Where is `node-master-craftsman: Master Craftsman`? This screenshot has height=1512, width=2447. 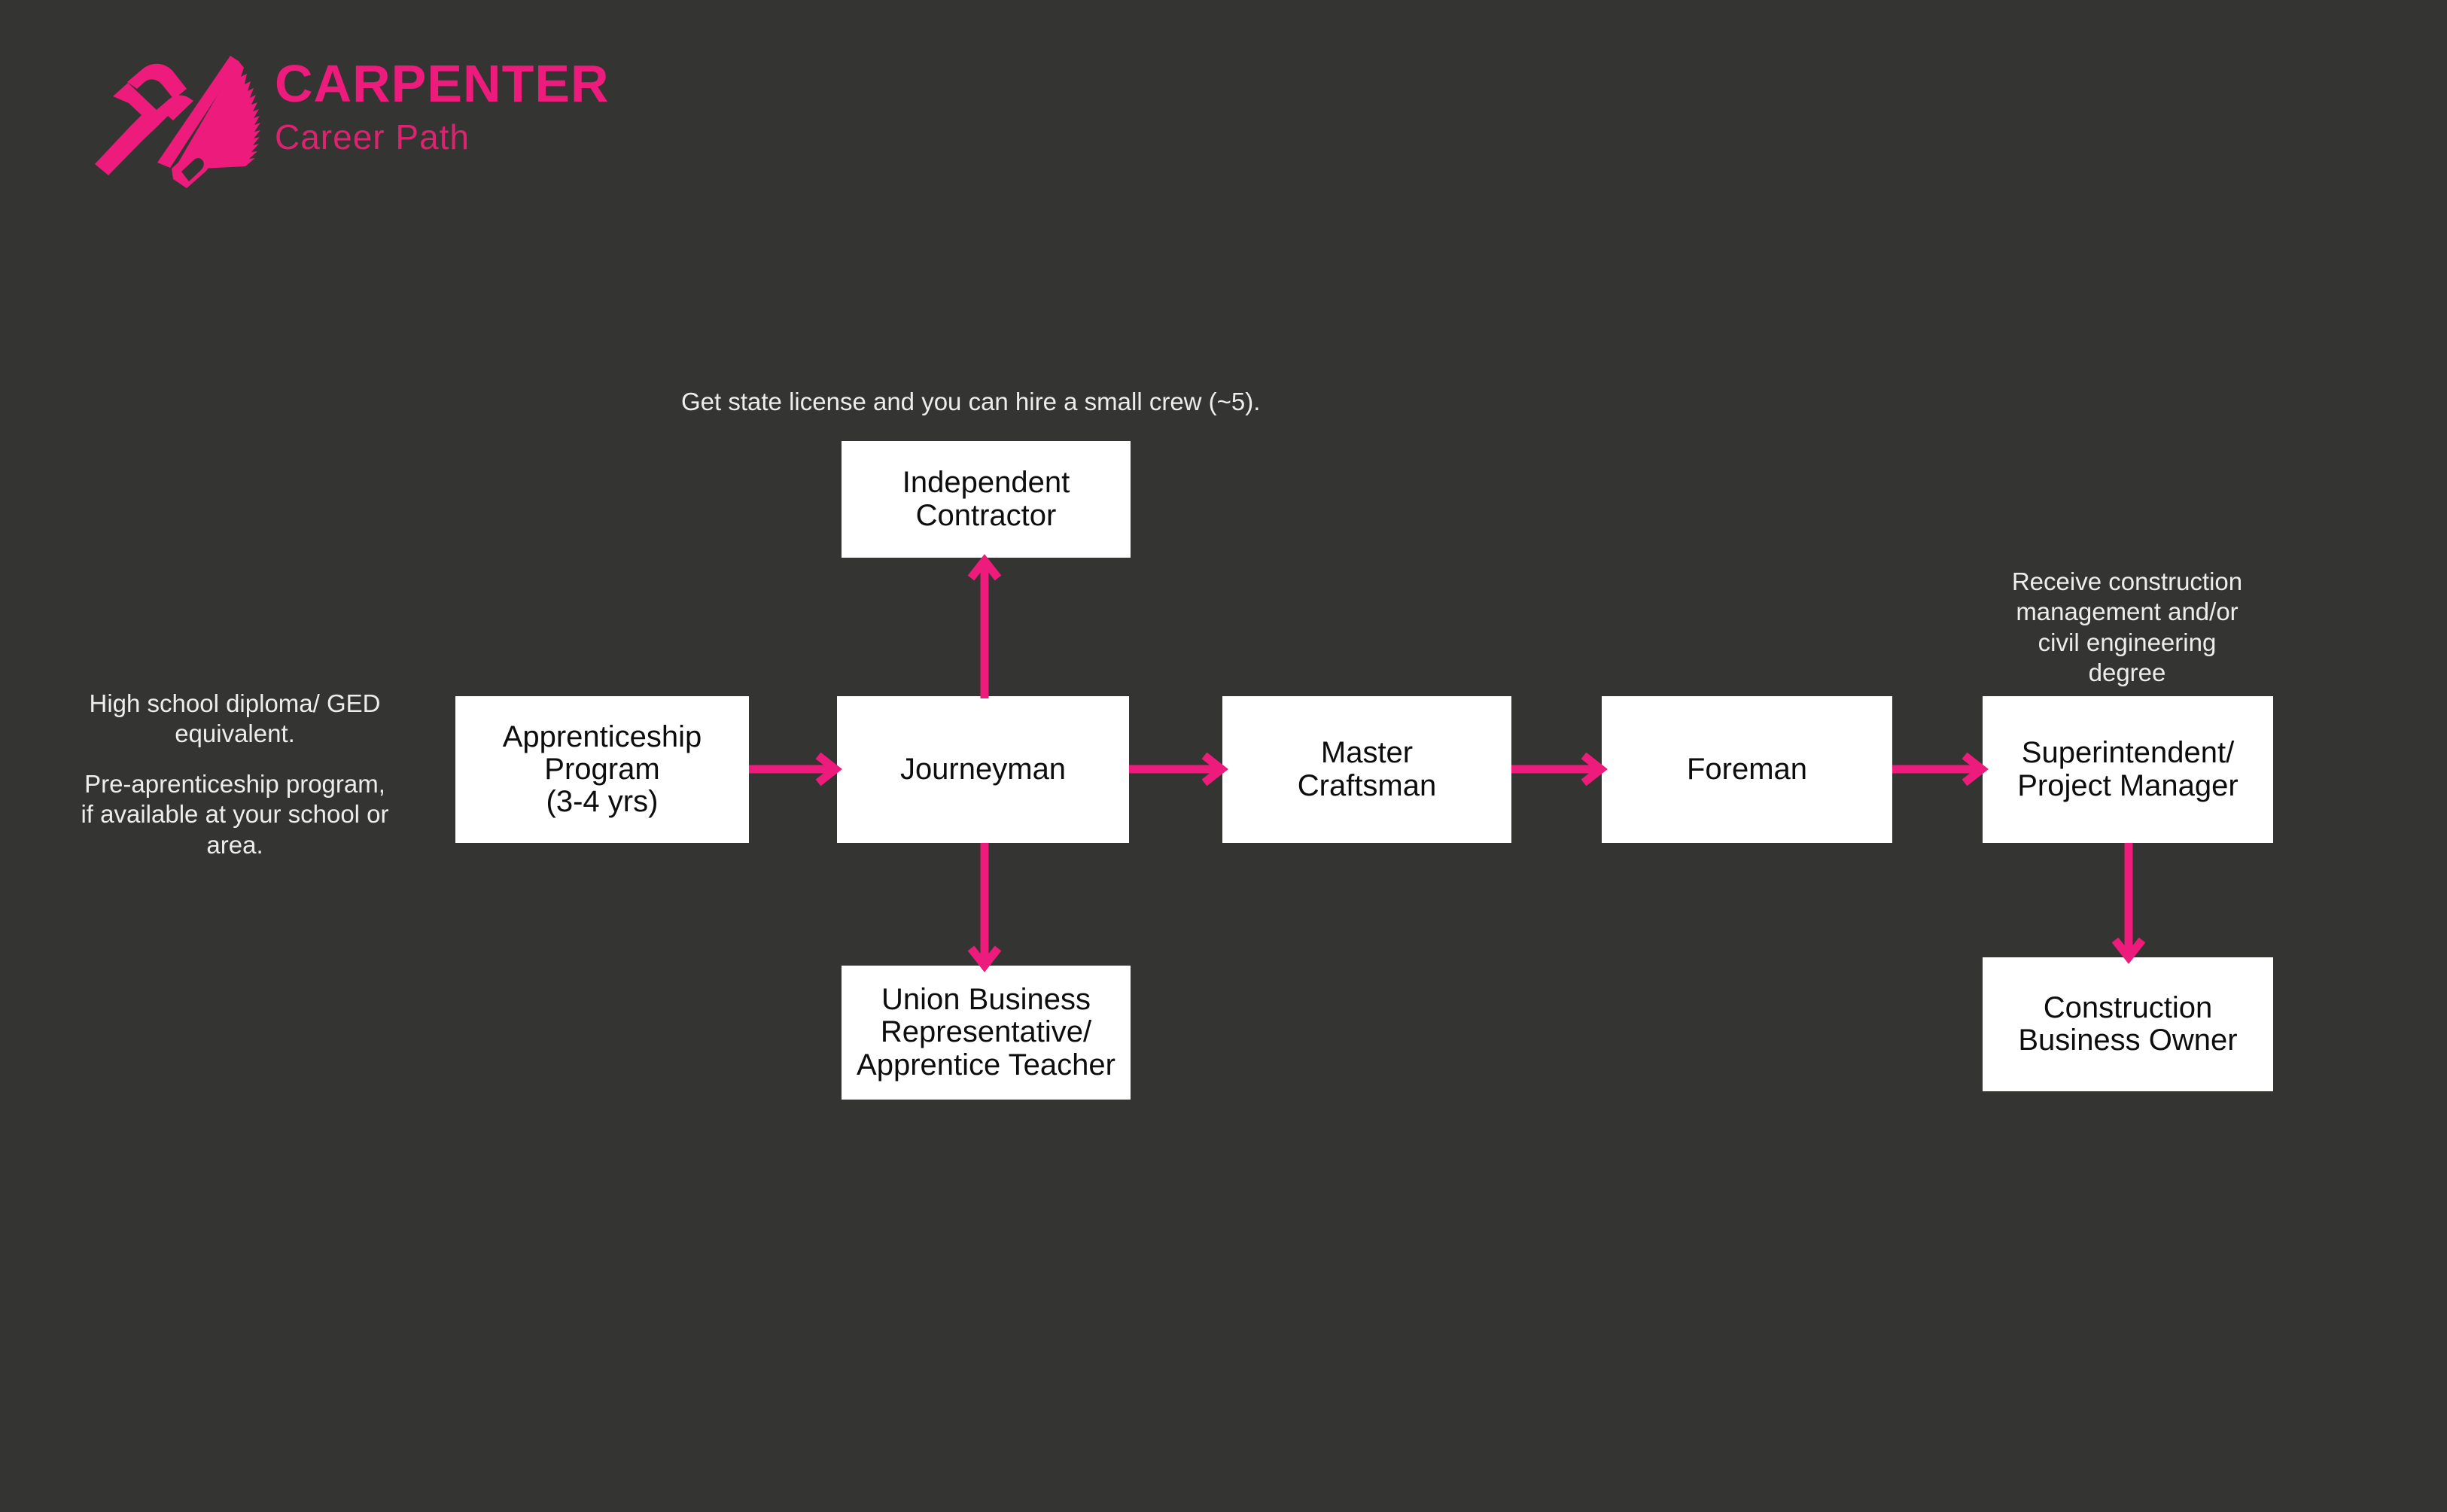
node-master-craftsman: Master Craftsman is located at coordinates (1366, 769).